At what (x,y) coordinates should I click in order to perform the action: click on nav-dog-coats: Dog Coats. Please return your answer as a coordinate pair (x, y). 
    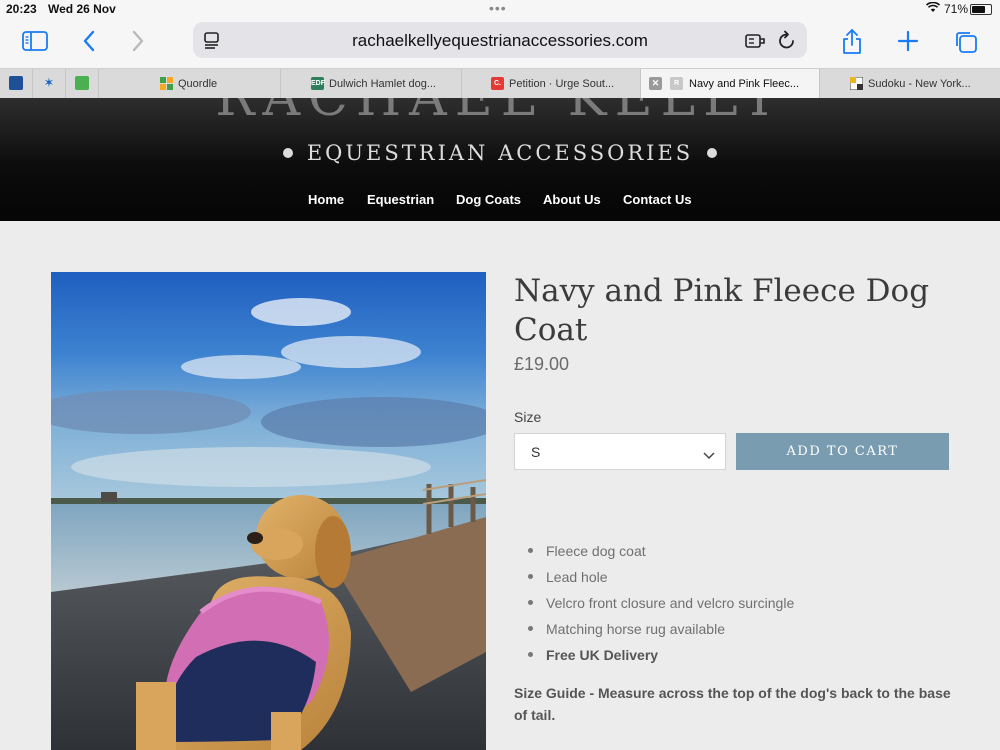
    Looking at the image, I should click on (488, 199).